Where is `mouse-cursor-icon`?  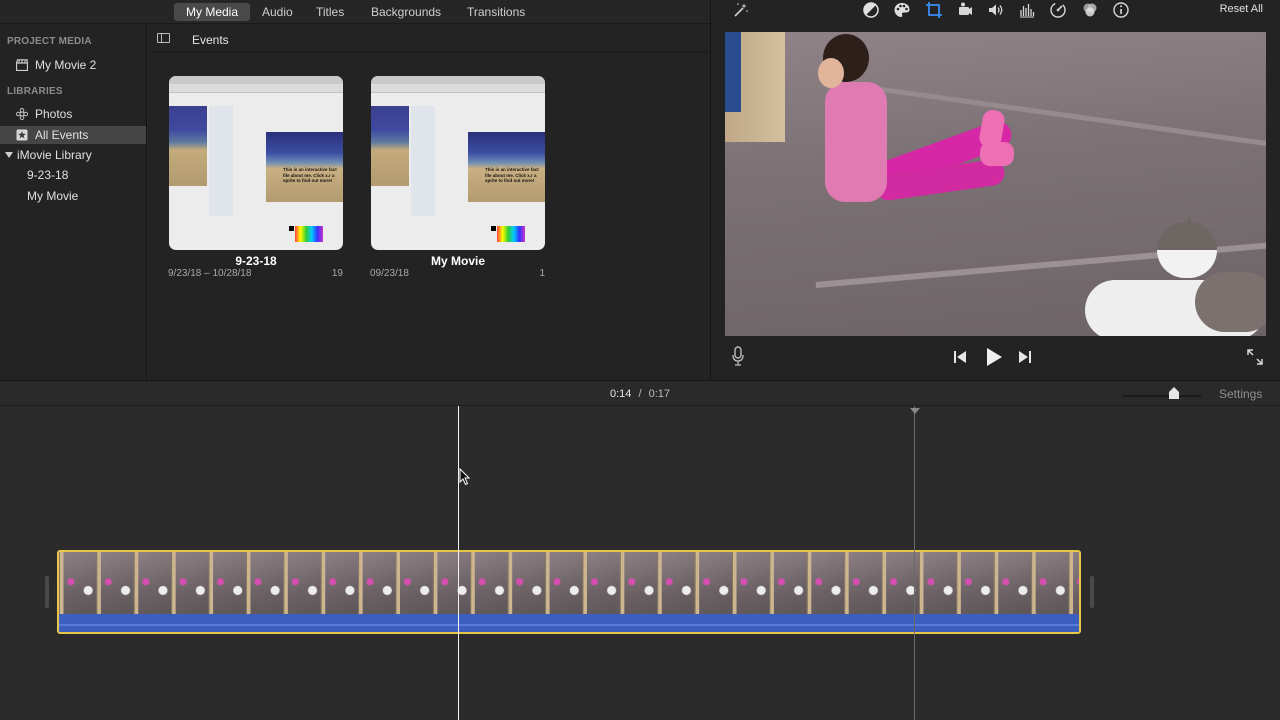 mouse-cursor-icon is located at coordinates (465, 477).